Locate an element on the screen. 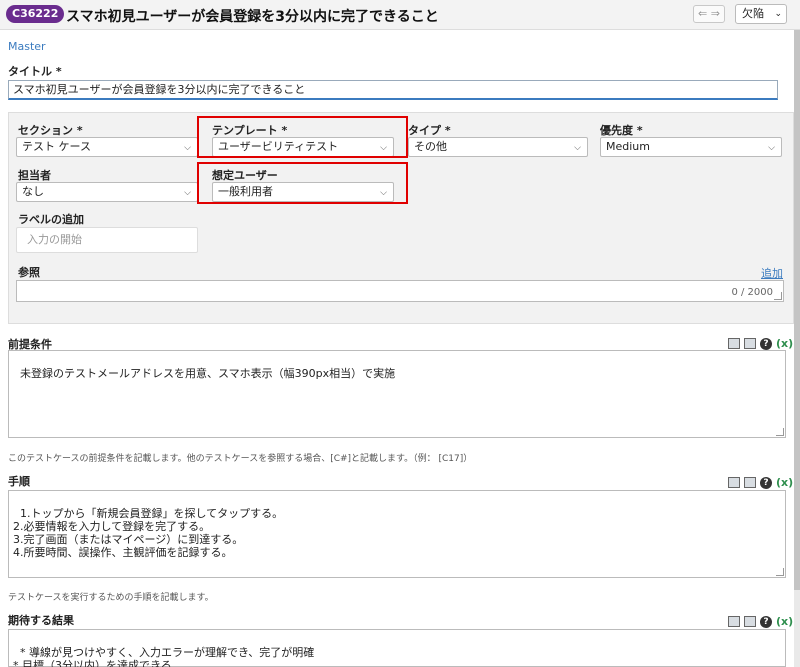  section-select: テスト ケース ⌵ is located at coordinates (107, 147).